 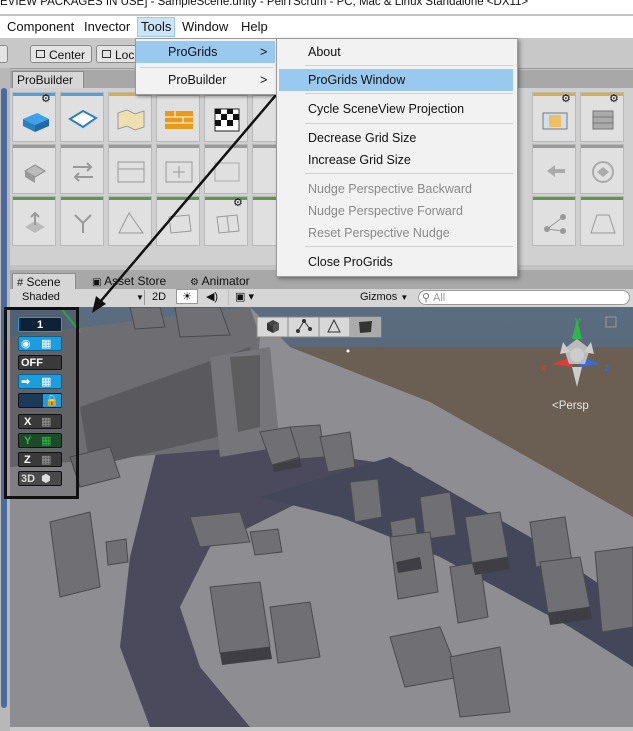 I want to click on pb-tool-extrude, so click(x=34, y=221).